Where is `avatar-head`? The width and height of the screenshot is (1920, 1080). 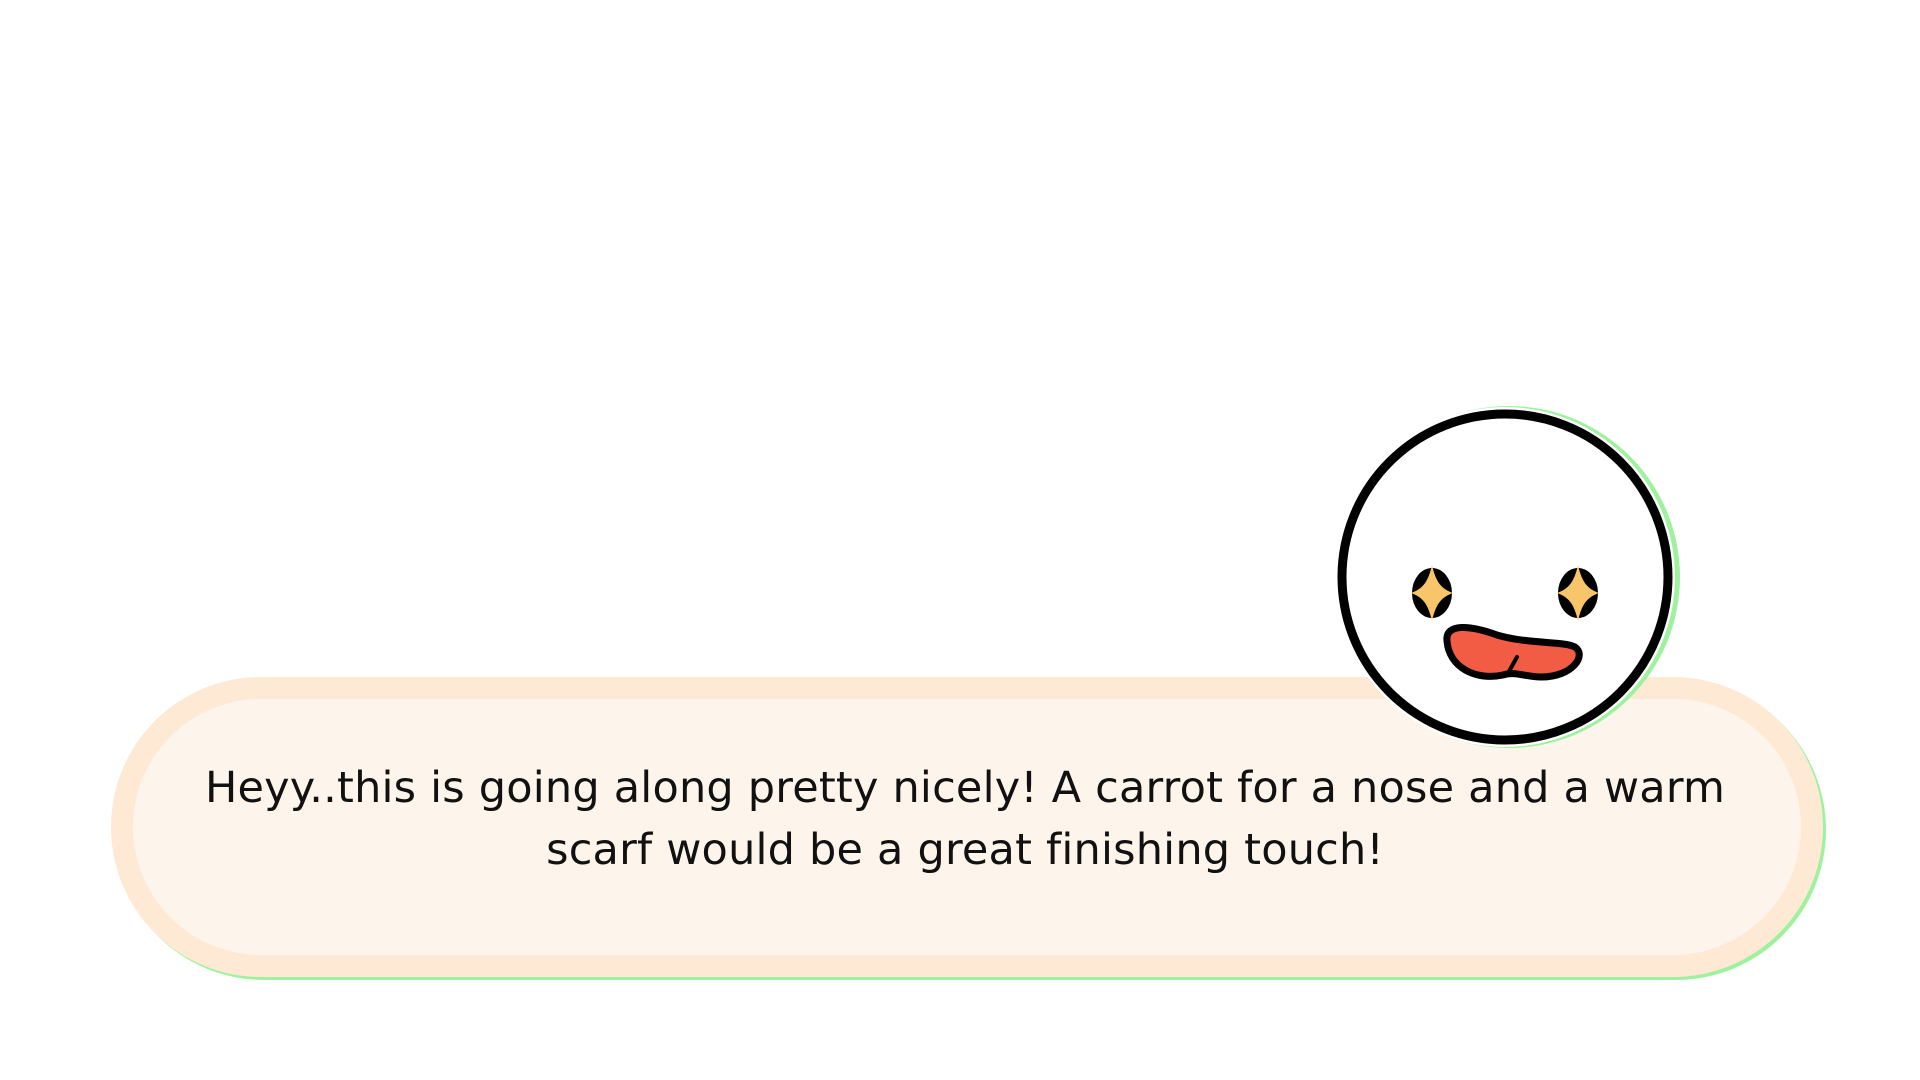 avatar-head is located at coordinates (1505, 577).